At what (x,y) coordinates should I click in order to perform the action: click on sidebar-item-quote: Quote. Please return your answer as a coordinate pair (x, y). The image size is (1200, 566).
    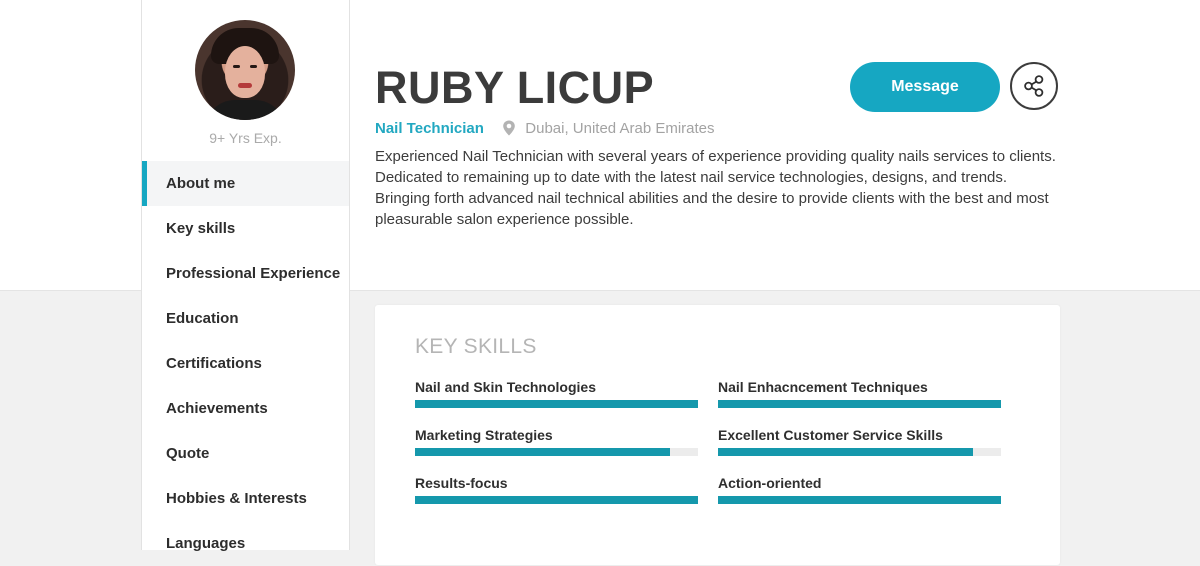
    Looking at the image, I should click on (245, 453).